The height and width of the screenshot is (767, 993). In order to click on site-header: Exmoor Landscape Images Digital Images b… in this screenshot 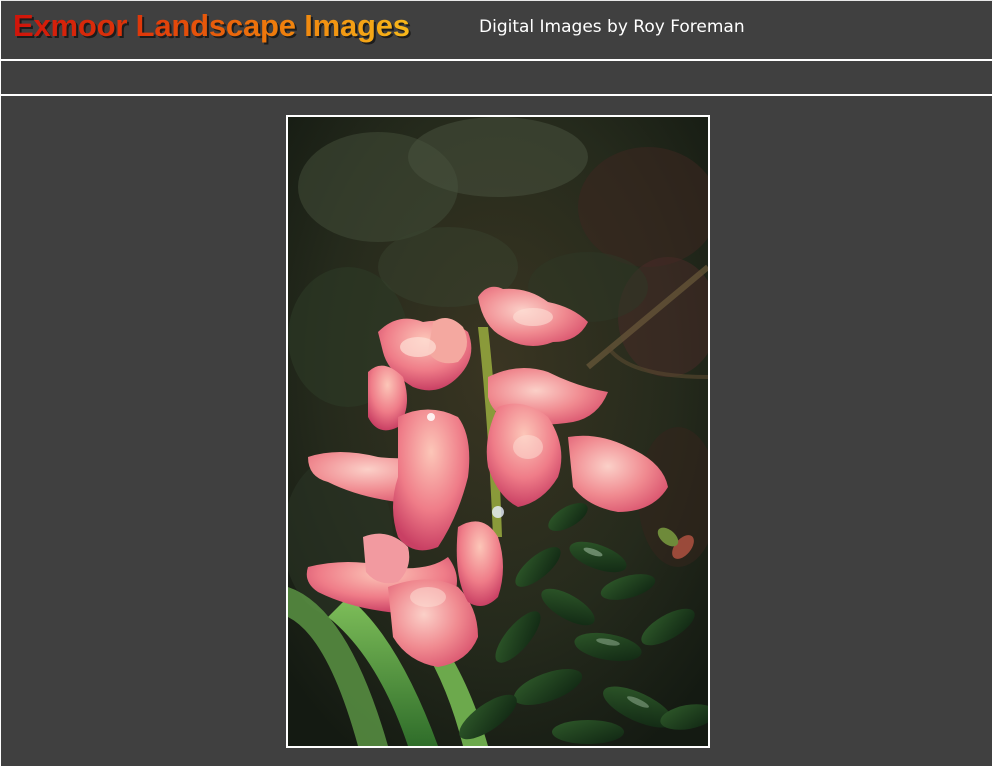, I will do `click(496, 31)`.